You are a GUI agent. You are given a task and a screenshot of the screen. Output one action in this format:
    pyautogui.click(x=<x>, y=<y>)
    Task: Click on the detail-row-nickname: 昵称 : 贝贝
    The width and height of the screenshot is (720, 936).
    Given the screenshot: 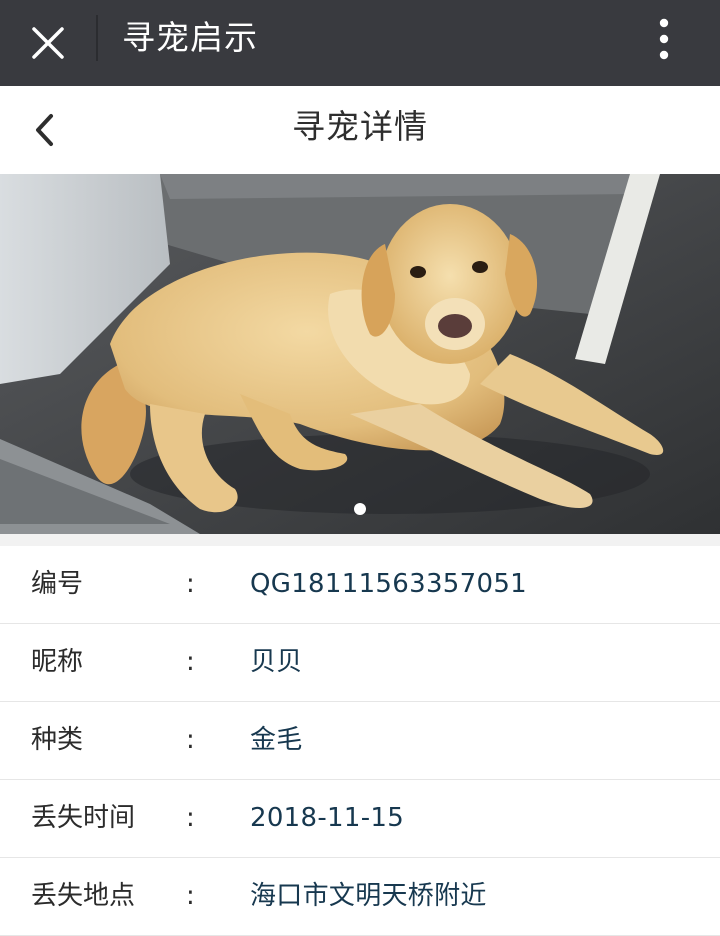 What is the action you would take?
    pyautogui.click(x=360, y=663)
    